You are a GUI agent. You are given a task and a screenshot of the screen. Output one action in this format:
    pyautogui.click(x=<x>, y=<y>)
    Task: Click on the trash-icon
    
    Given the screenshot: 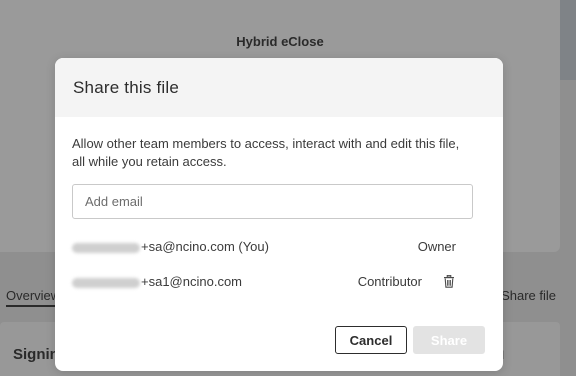 What is the action you would take?
    pyautogui.click(x=449, y=282)
    